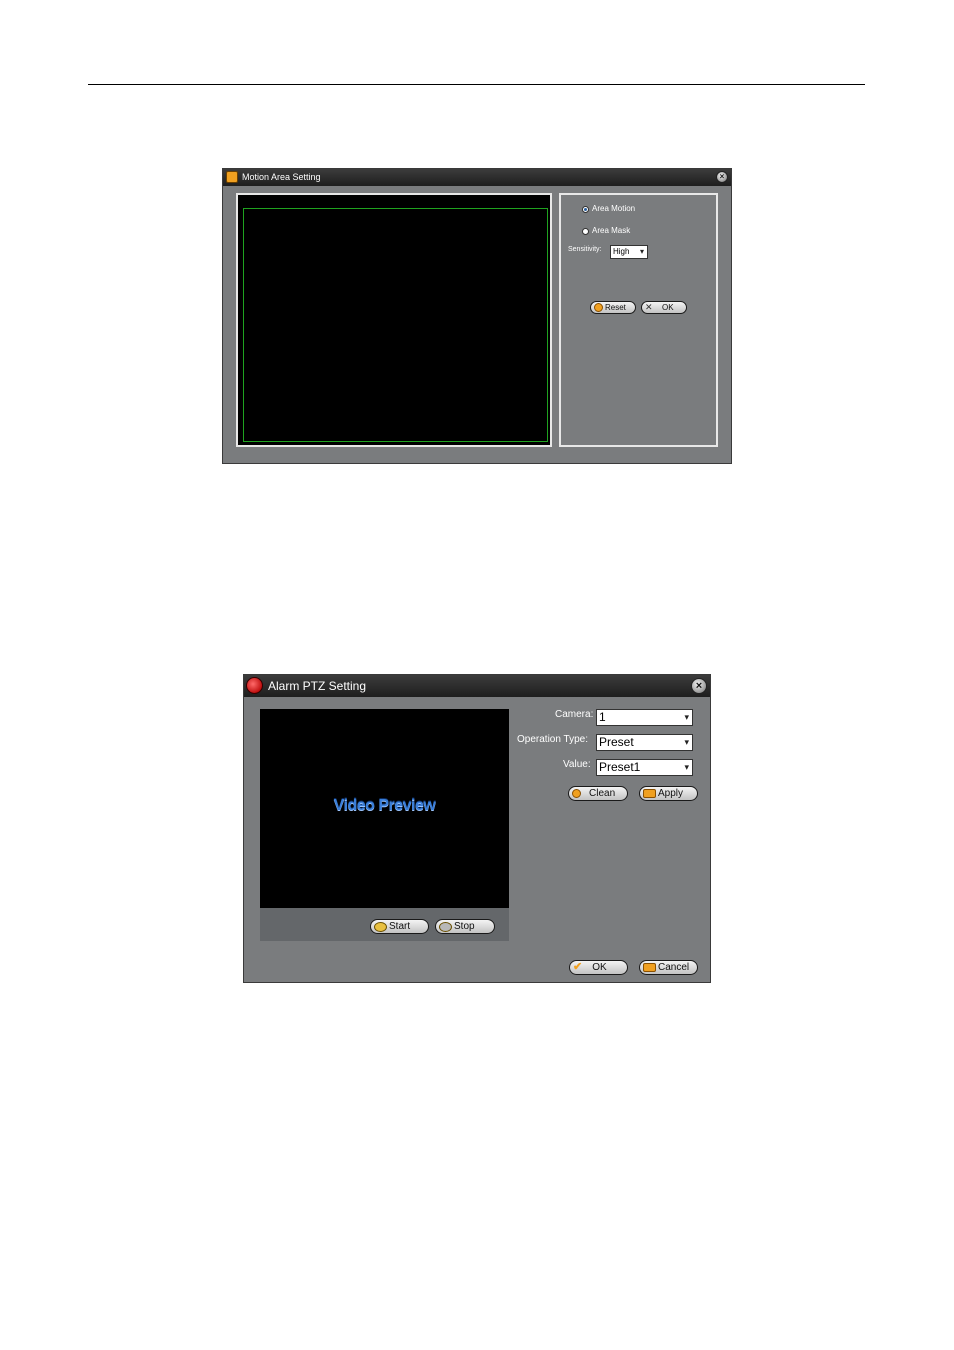  What do you see at coordinates (620, 767) in the screenshot?
I see `value-value: Preset1` at bounding box center [620, 767].